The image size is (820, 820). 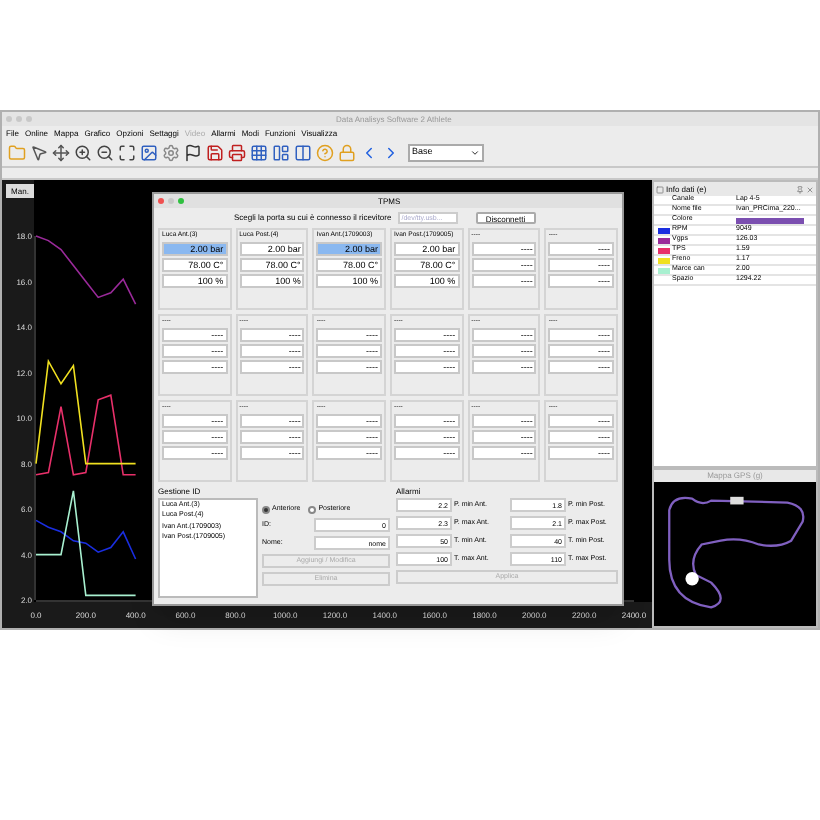 I want to click on panel-icon, so click(x=660, y=189).